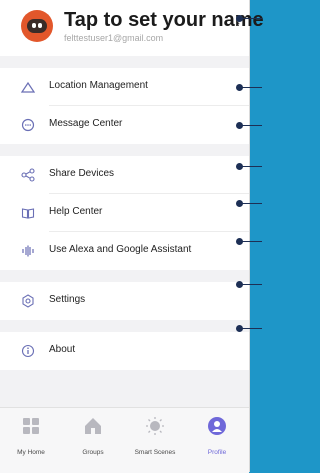 The height and width of the screenshot is (473, 320). What do you see at coordinates (31, 452) in the screenshot?
I see `tab-label: My Home` at bounding box center [31, 452].